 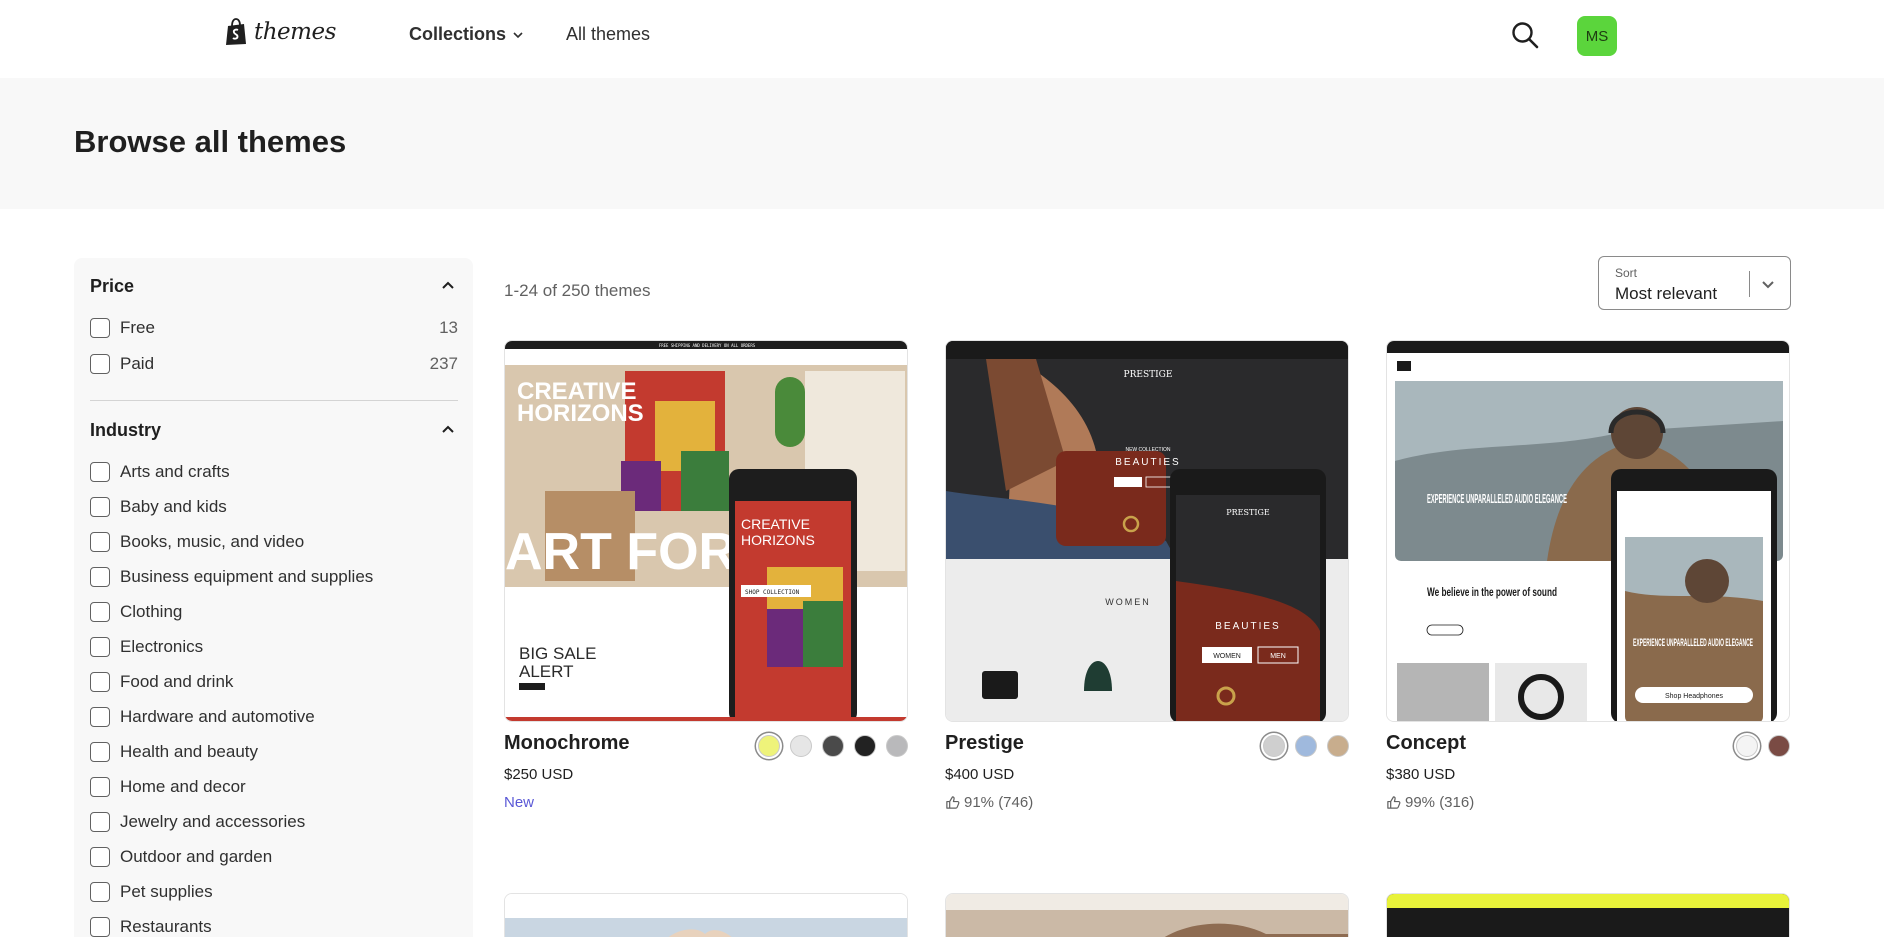 What do you see at coordinates (1227, 656) in the screenshot?
I see `preview-phone-women: WOMEN` at bounding box center [1227, 656].